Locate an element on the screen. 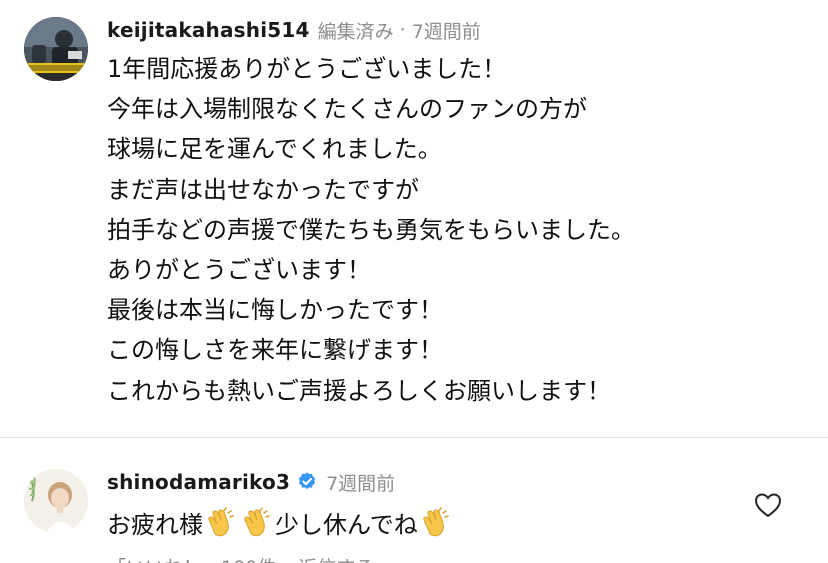 This screenshot has height=563, width=828. comment-body: お疲れ様 少し休んでね is located at coordinates (280, 522).